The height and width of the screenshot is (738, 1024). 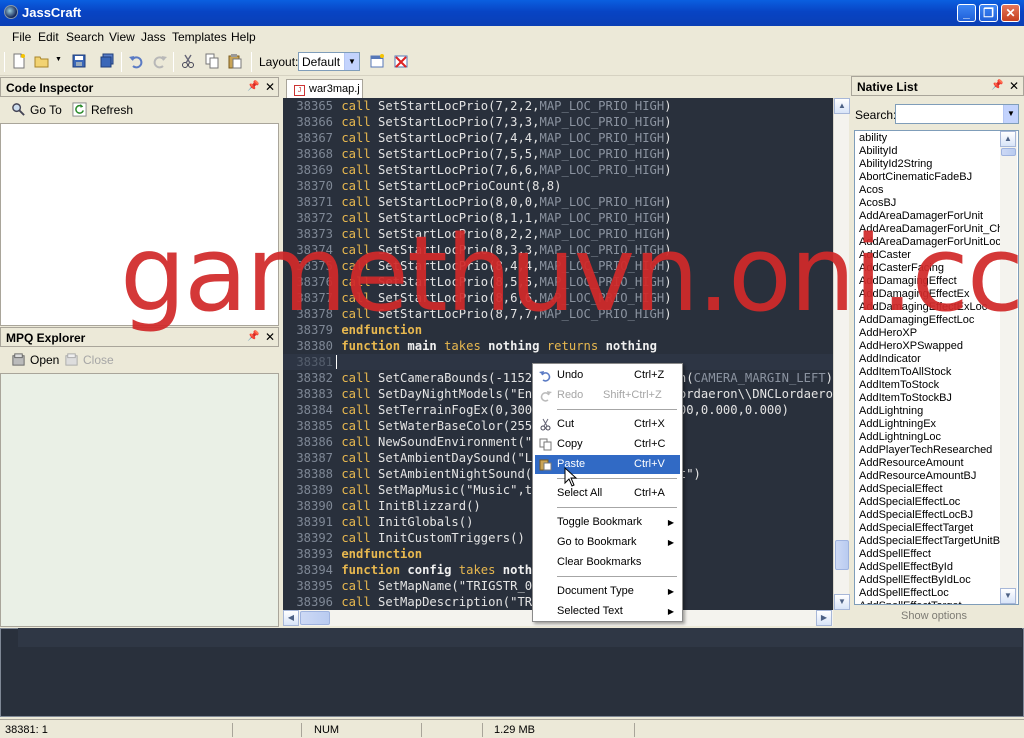 What do you see at coordinates (243, 37) in the screenshot?
I see `menu-help: Help` at bounding box center [243, 37].